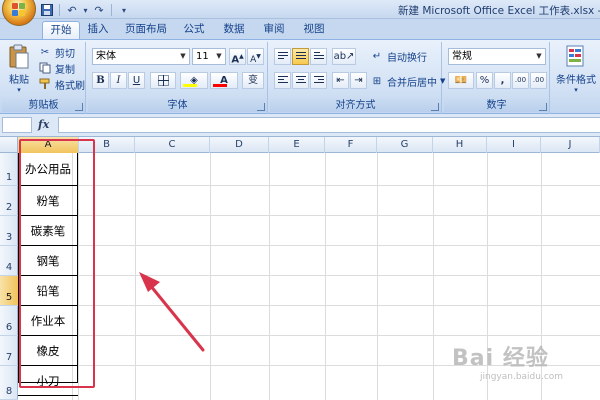 The height and width of the screenshot is (400, 600). I want to click on column-header-d: D, so click(239, 145).